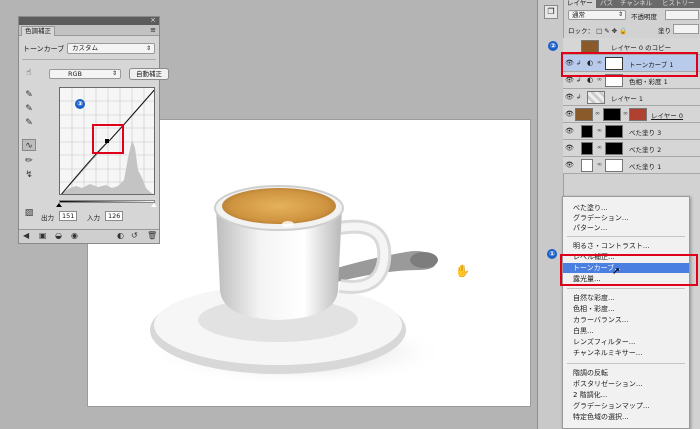 Image resolution: width=700 pixels, height=429 pixels. I want to click on white-point-eyedropper-icon: ✎, so click(29, 123).